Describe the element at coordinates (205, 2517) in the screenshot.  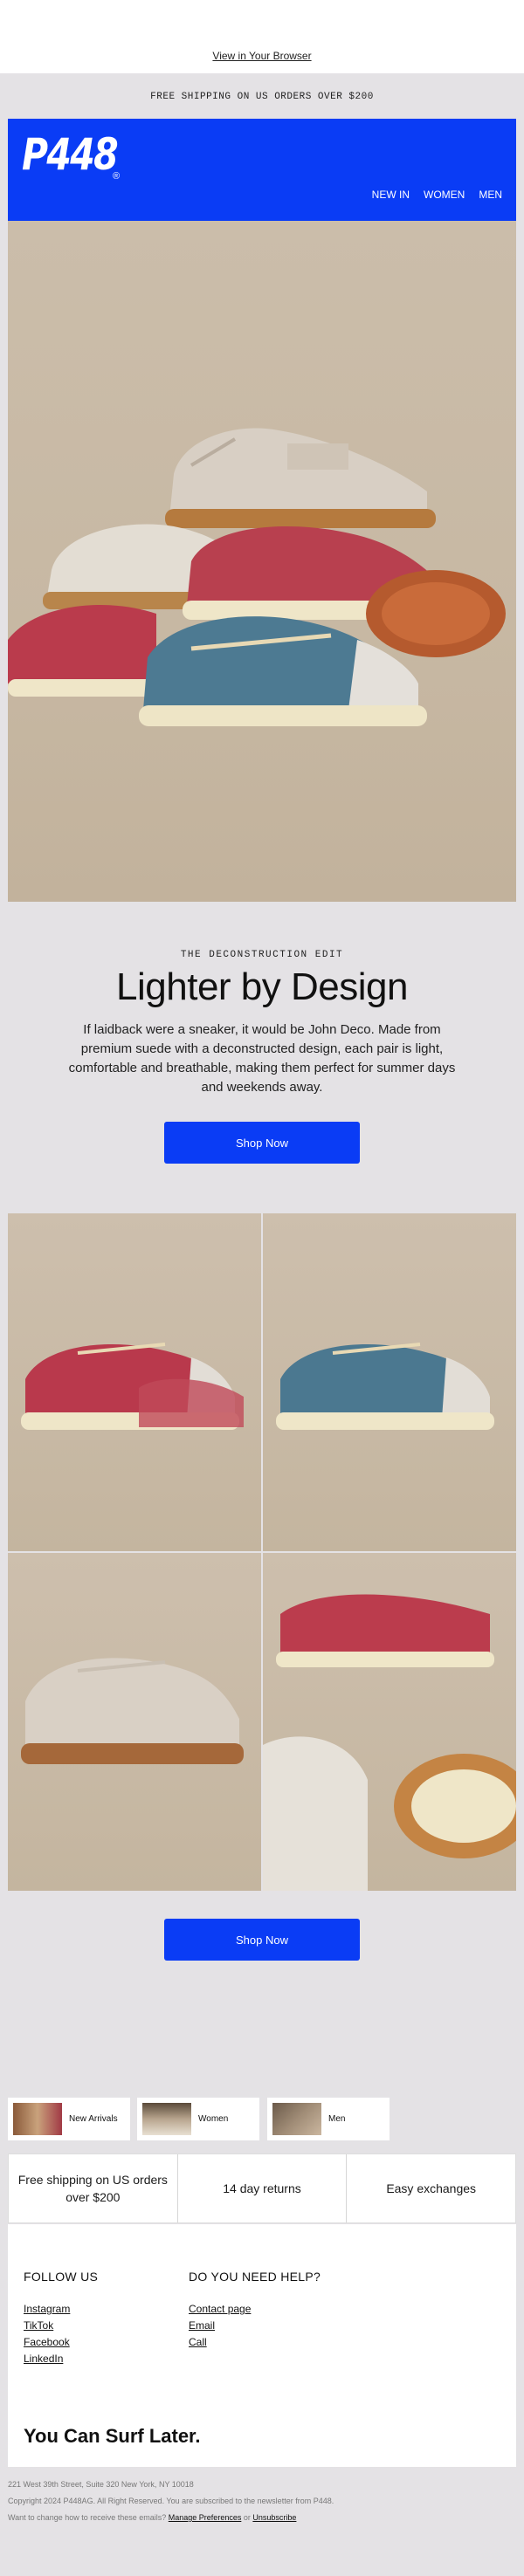
I see `manage-preferences-link: Manage Preferences` at that location.